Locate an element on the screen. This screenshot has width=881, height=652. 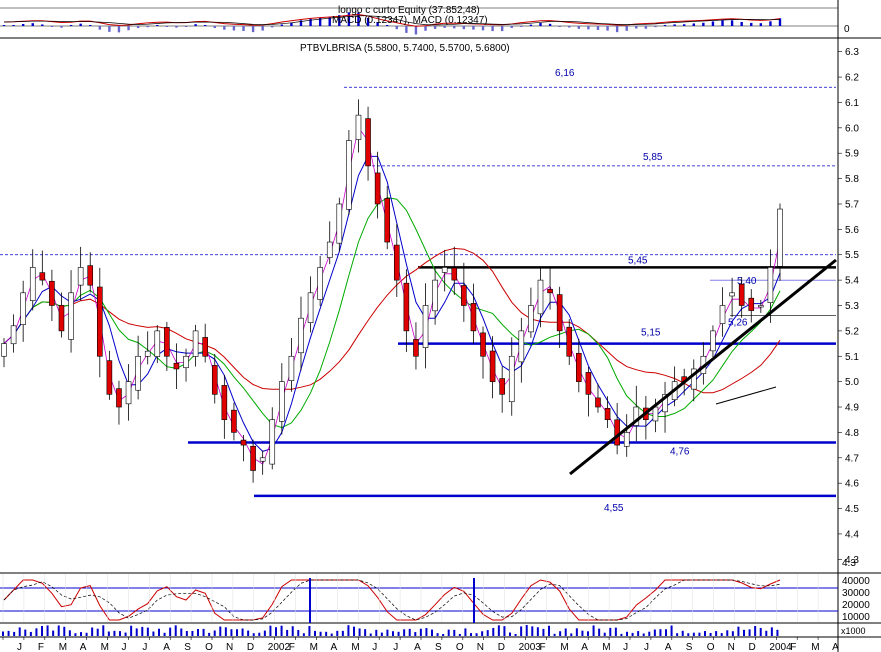
price-tick-label: 4.6 is located at coordinates (852, 484).